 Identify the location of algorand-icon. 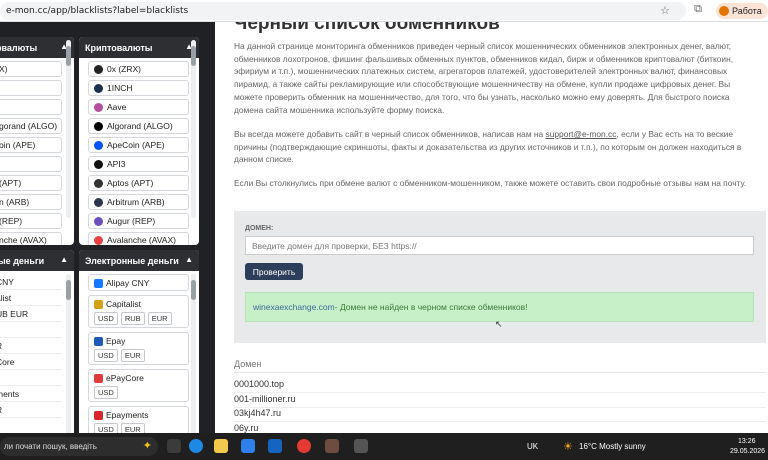
(98, 126).